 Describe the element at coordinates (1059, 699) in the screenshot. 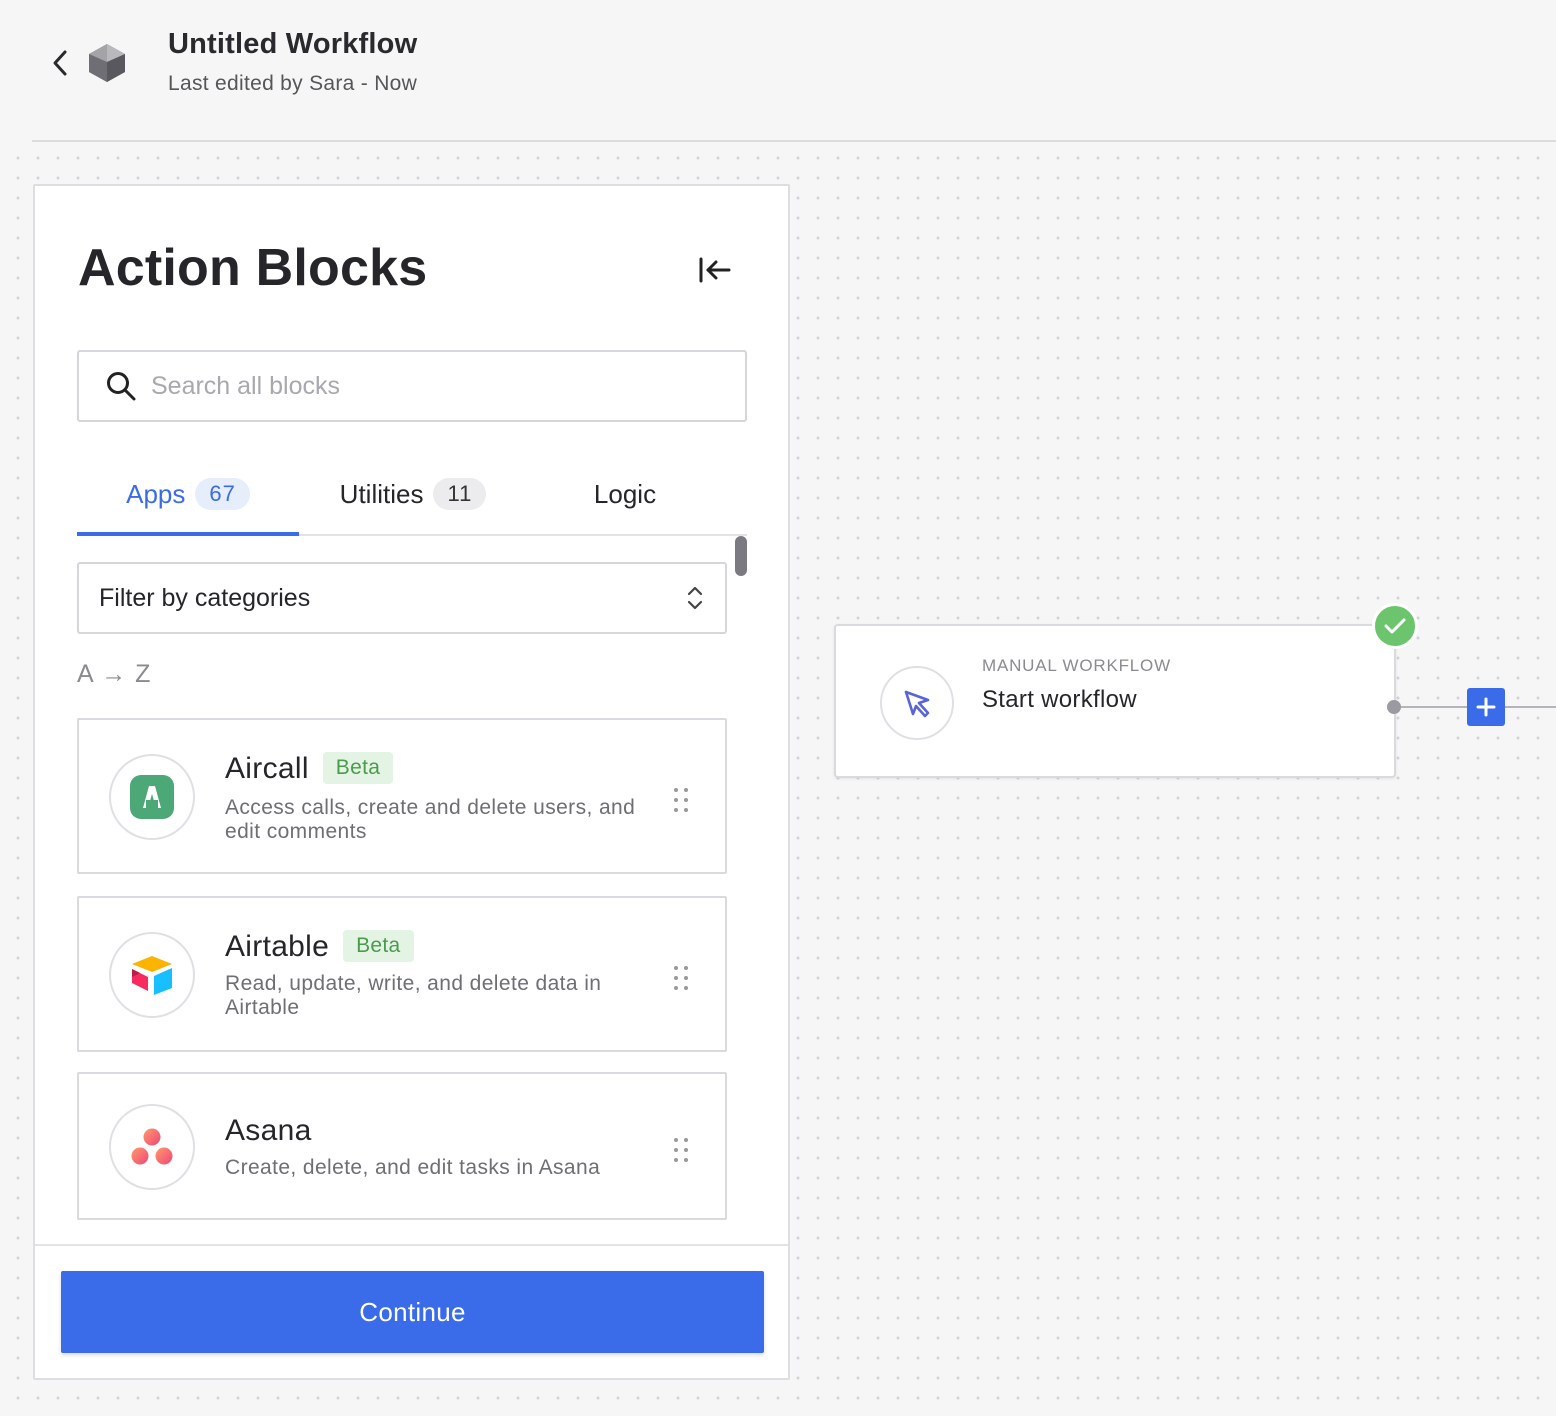

I see `node-title: Start workflow` at that location.